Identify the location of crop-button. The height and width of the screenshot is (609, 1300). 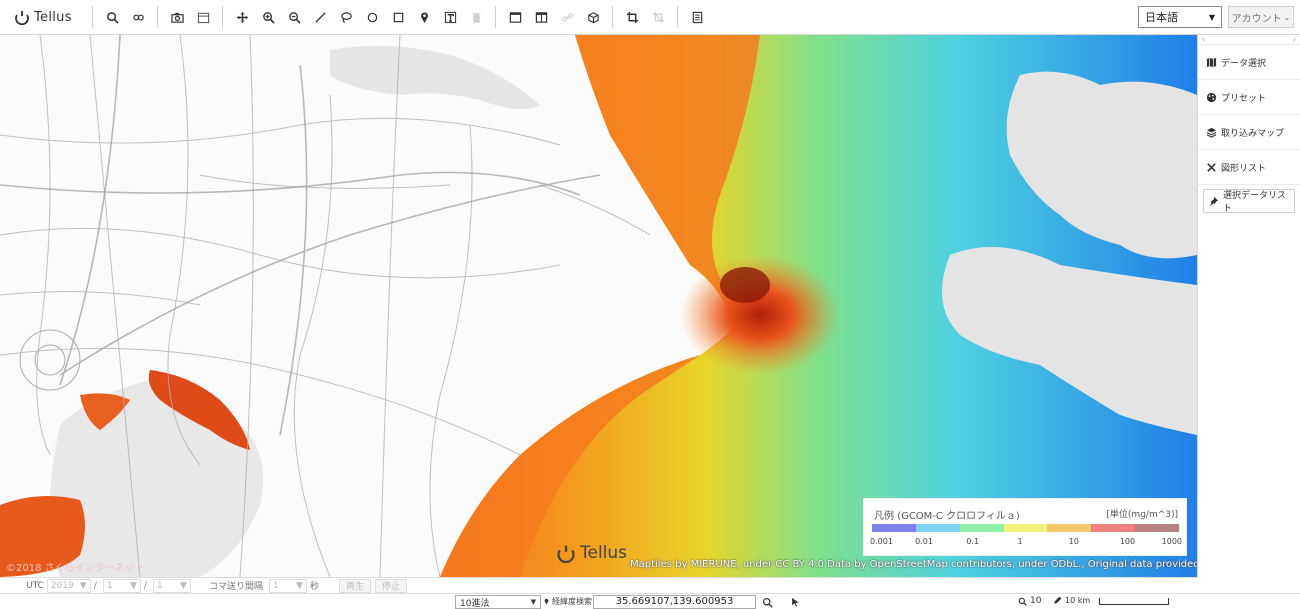
(632, 17).